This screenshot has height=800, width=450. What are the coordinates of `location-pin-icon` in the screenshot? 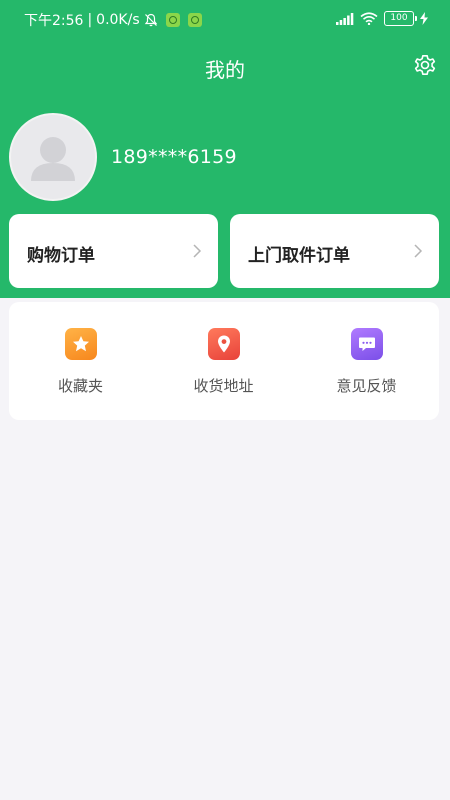 It's located at (223, 344).